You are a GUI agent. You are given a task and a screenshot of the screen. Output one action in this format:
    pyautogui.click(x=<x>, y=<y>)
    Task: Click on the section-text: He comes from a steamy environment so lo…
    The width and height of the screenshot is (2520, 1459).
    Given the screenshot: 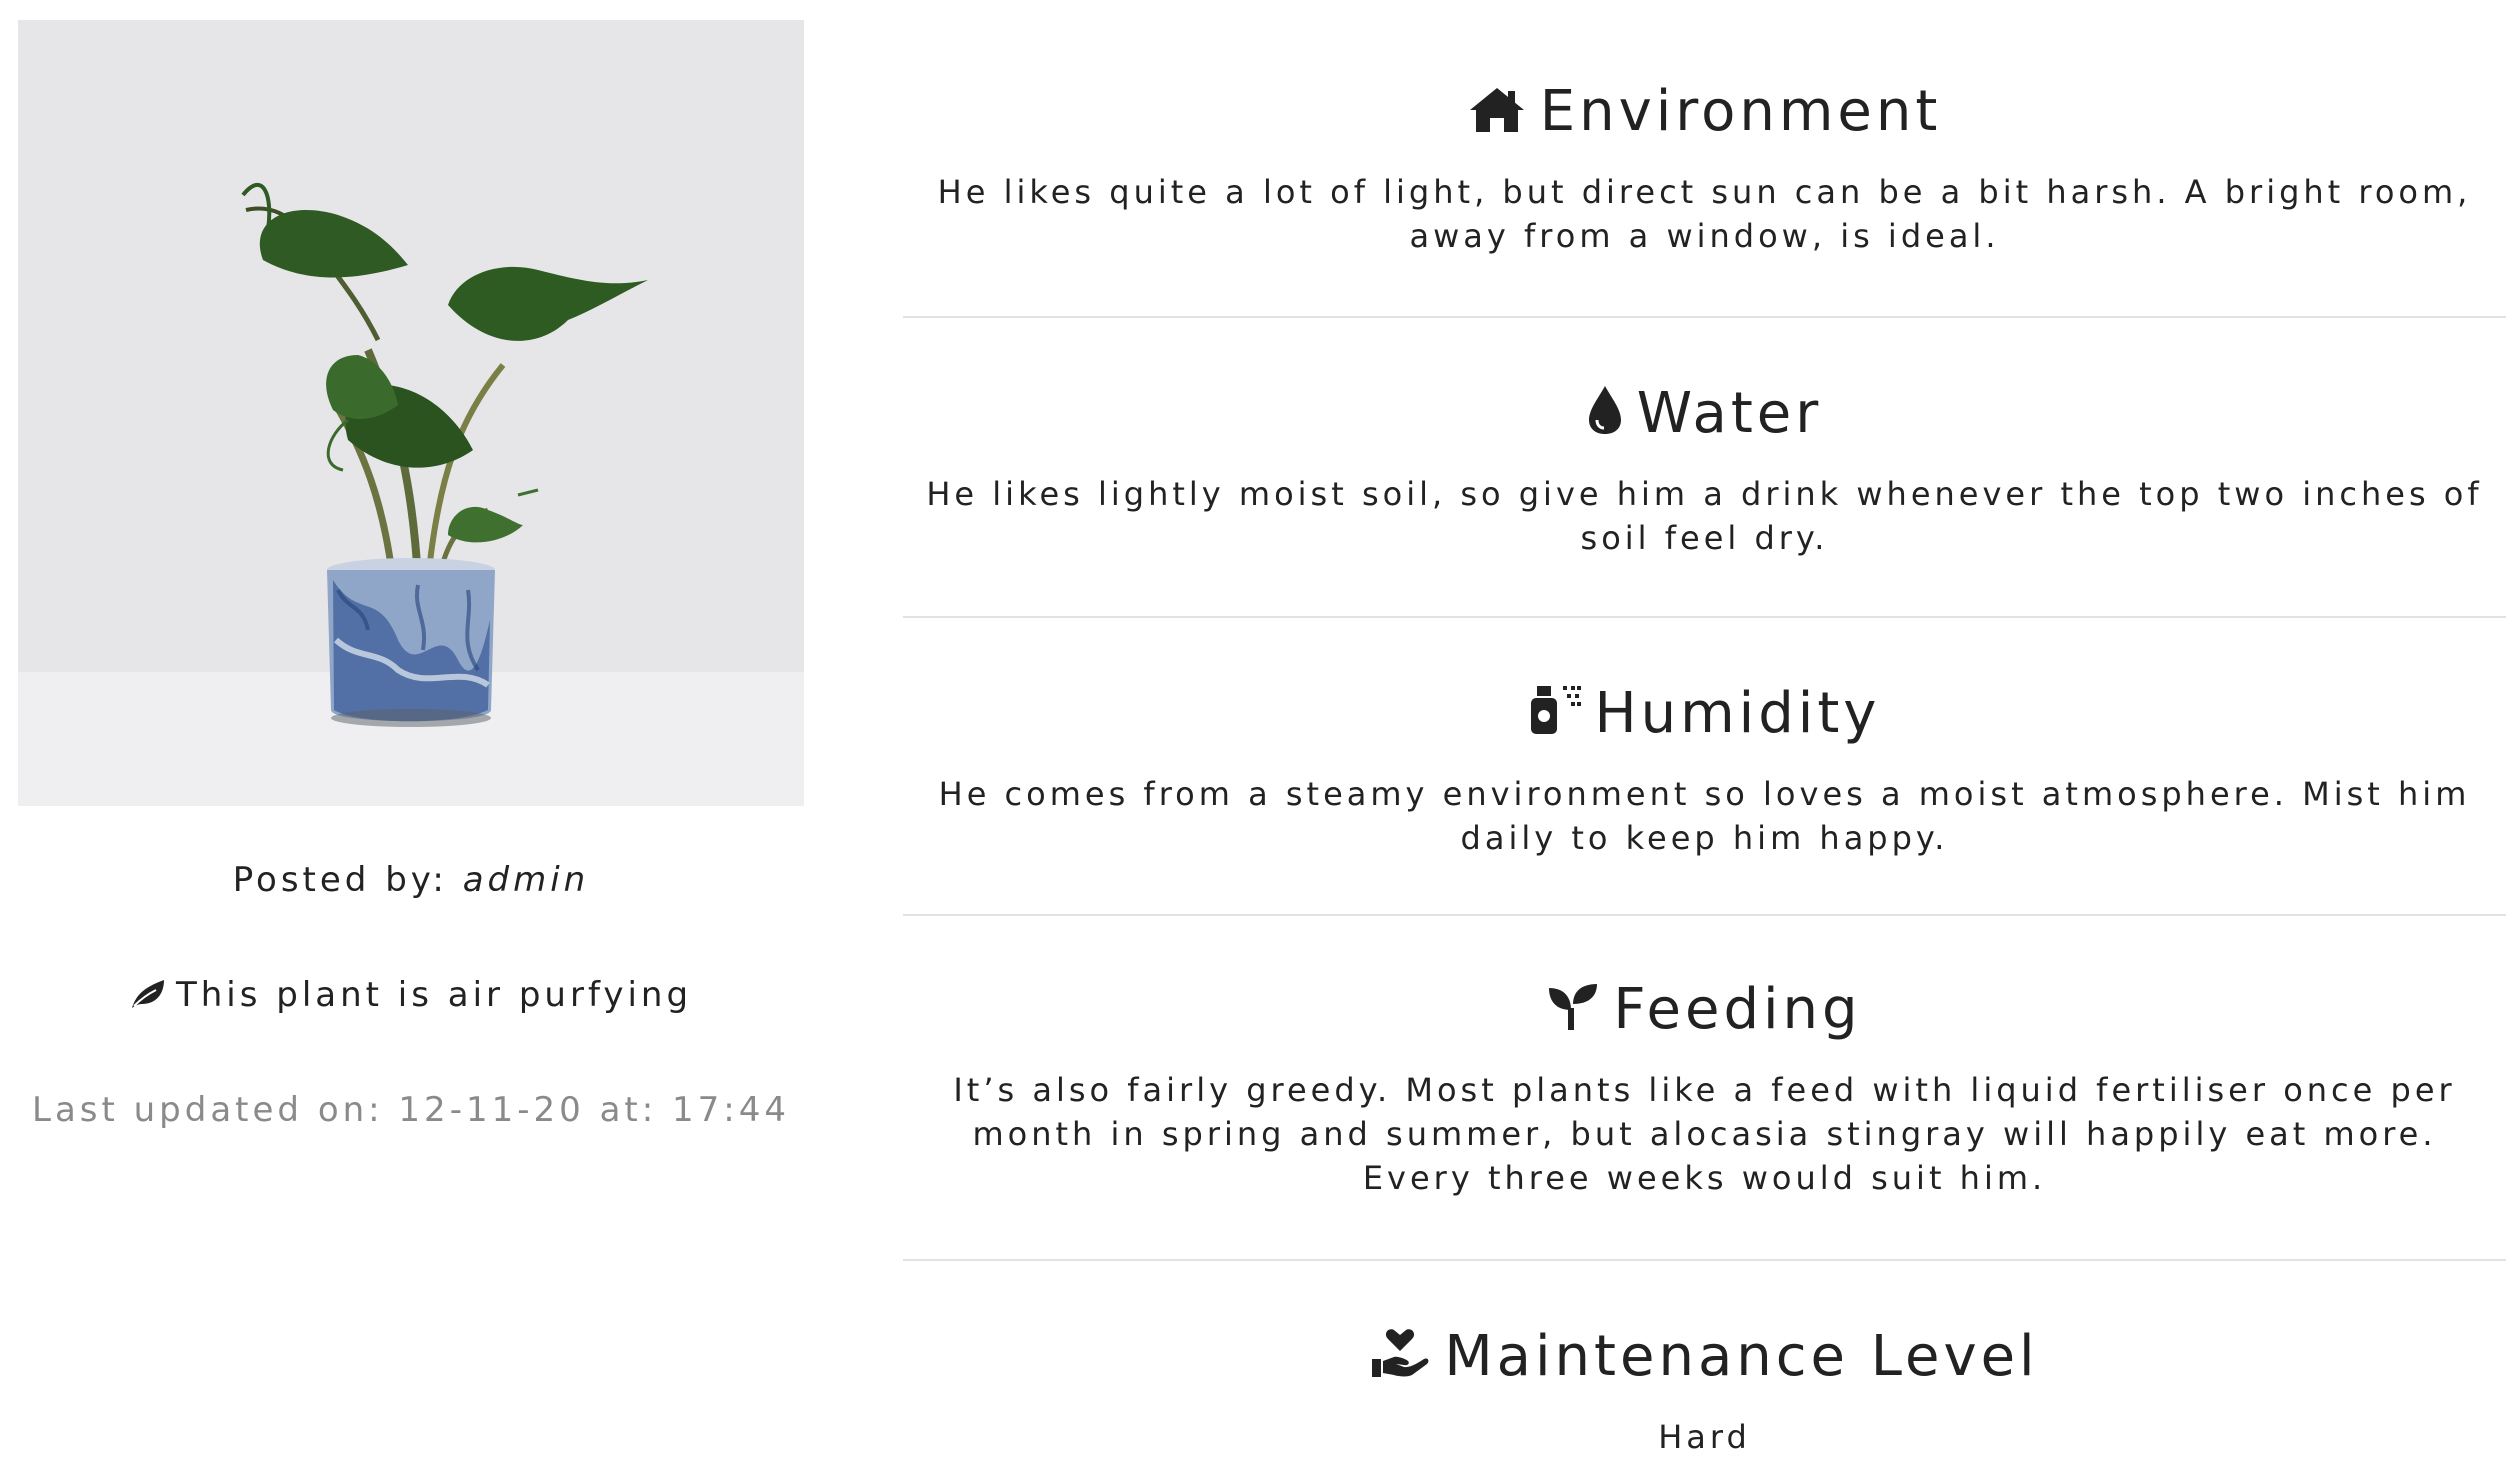 What is the action you would take?
    pyautogui.click(x=1704, y=816)
    